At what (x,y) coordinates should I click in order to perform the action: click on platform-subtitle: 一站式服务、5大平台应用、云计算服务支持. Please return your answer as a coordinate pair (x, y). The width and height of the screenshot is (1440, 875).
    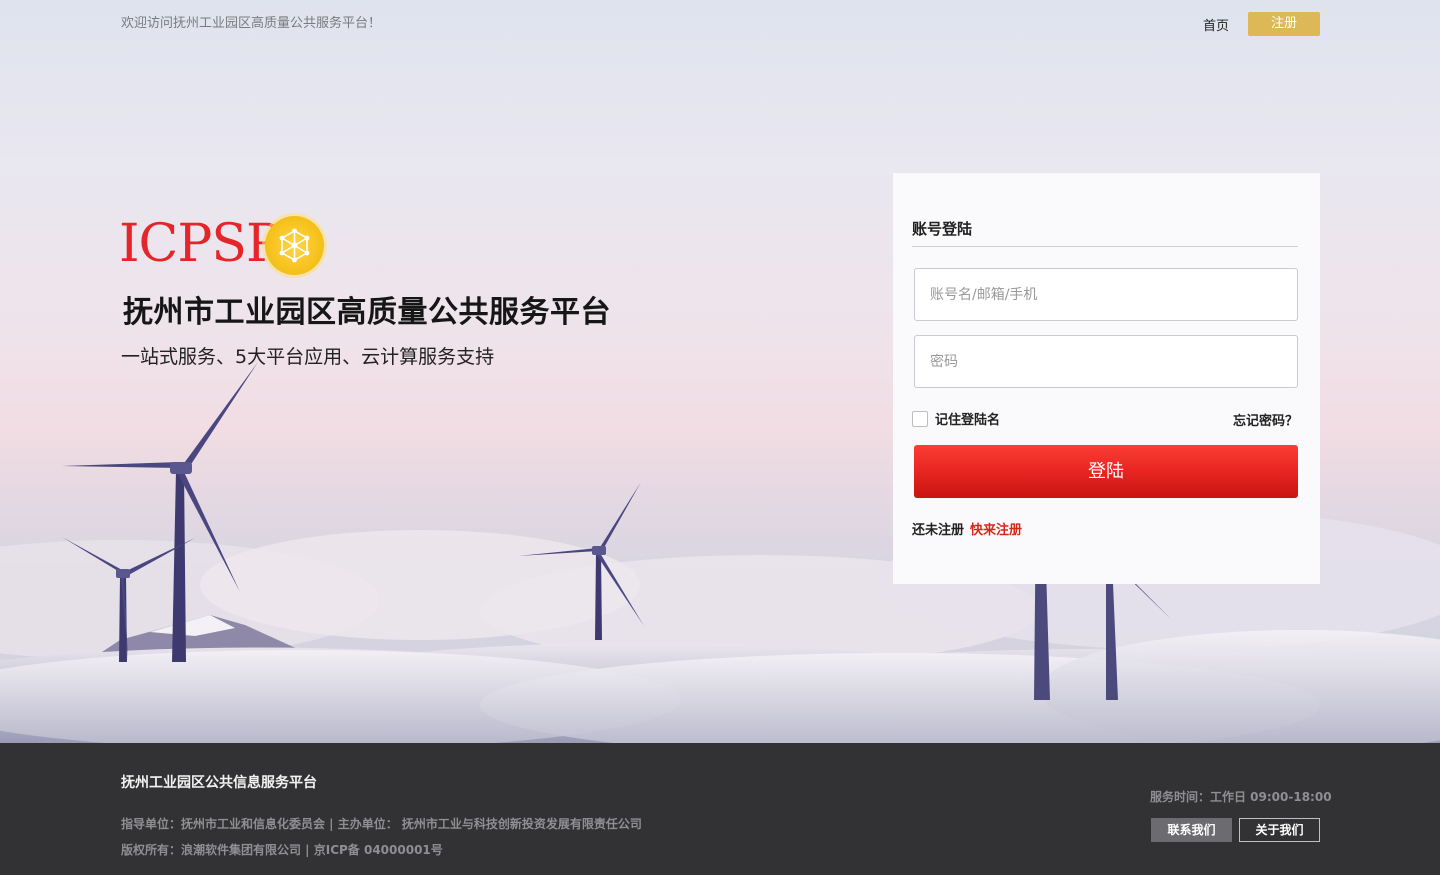
    Looking at the image, I should click on (308, 357).